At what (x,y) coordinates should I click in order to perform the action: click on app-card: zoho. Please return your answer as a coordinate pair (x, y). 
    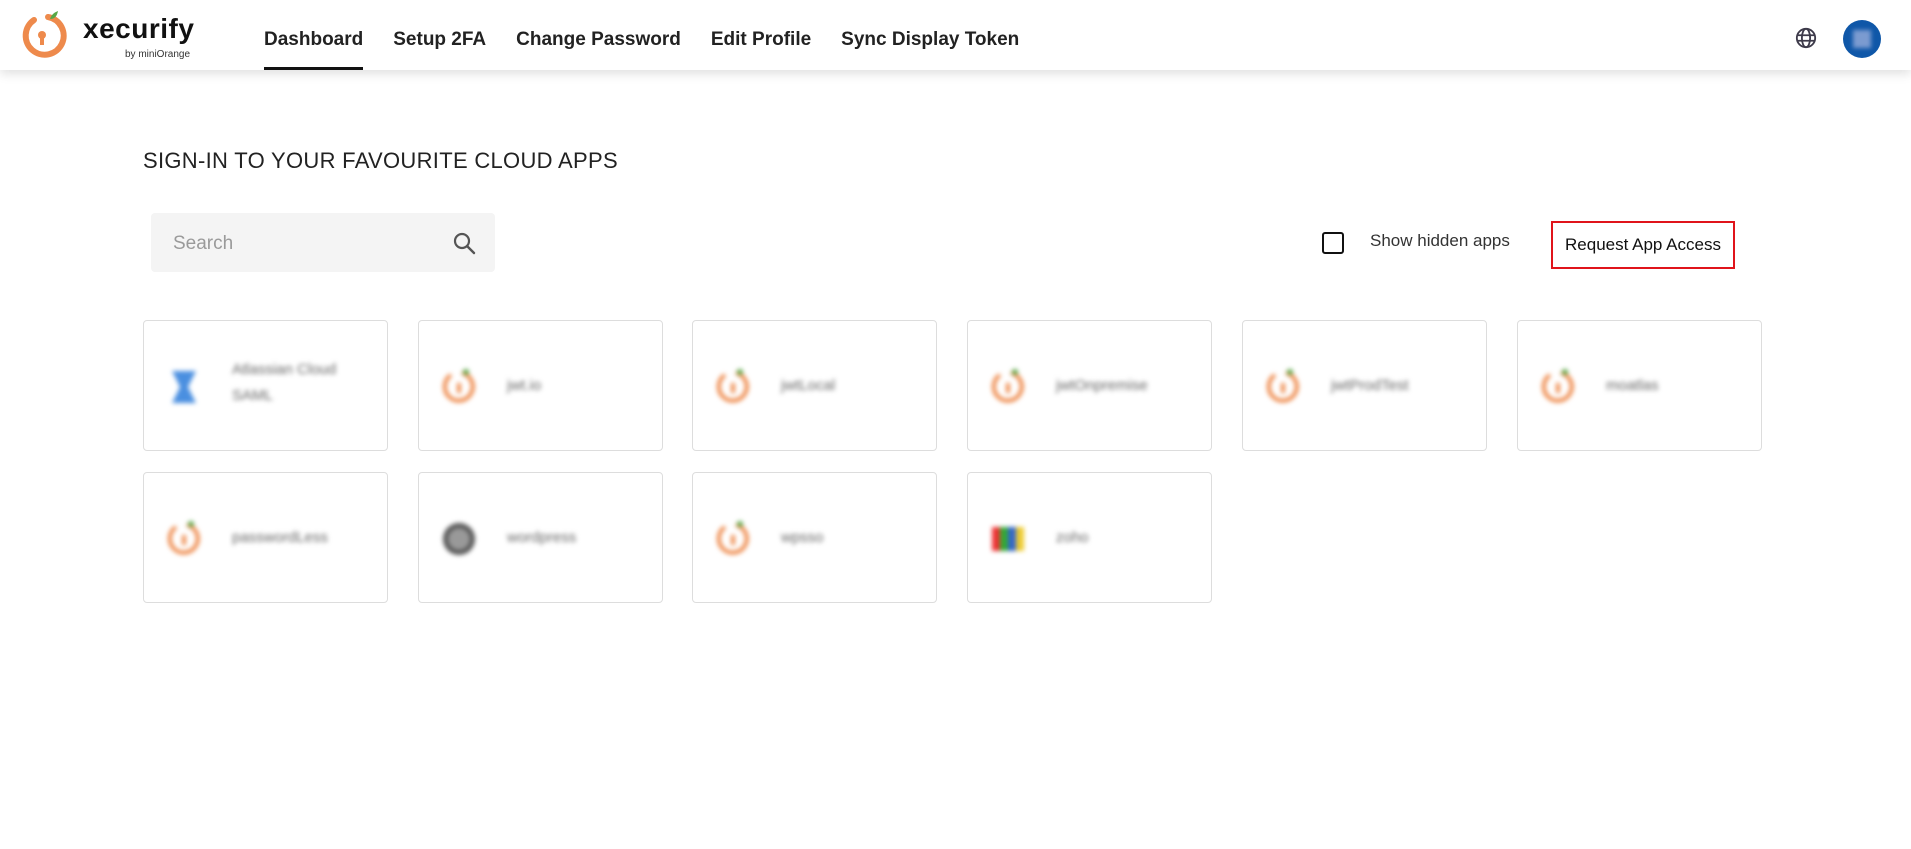
    Looking at the image, I should click on (1089, 537).